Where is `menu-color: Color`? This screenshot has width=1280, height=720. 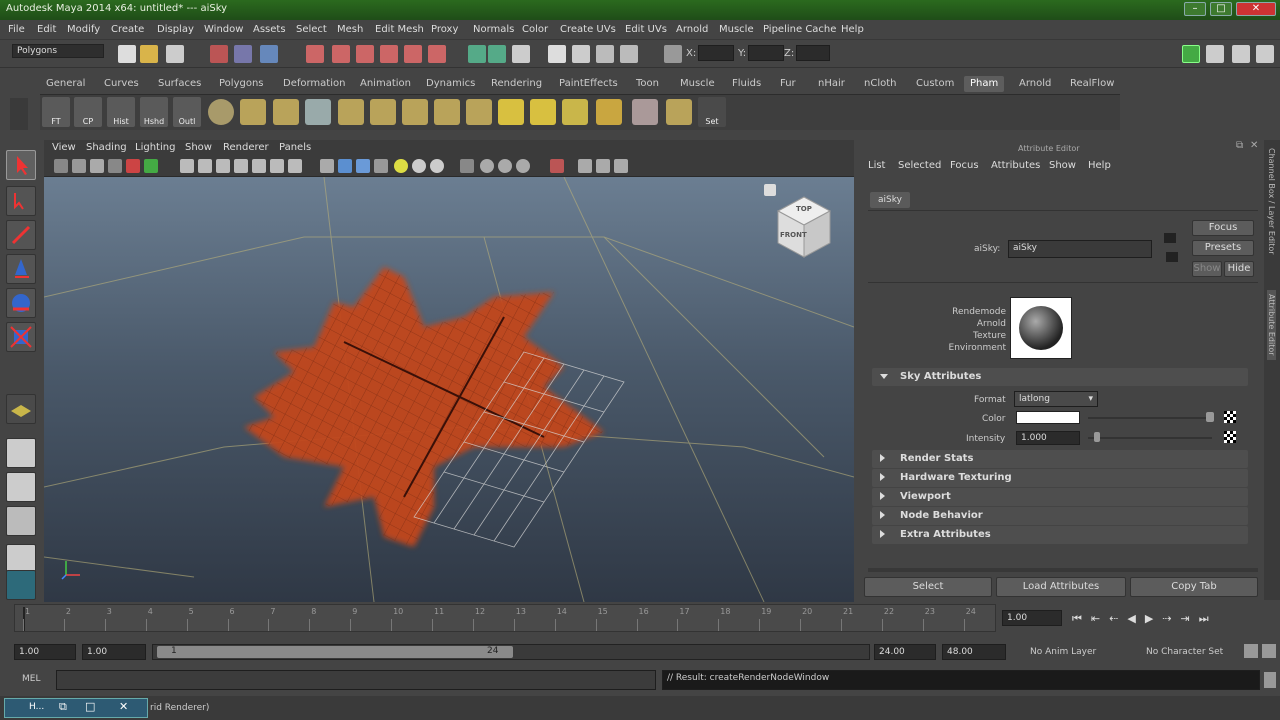
menu-color: Color is located at coordinates (535, 29).